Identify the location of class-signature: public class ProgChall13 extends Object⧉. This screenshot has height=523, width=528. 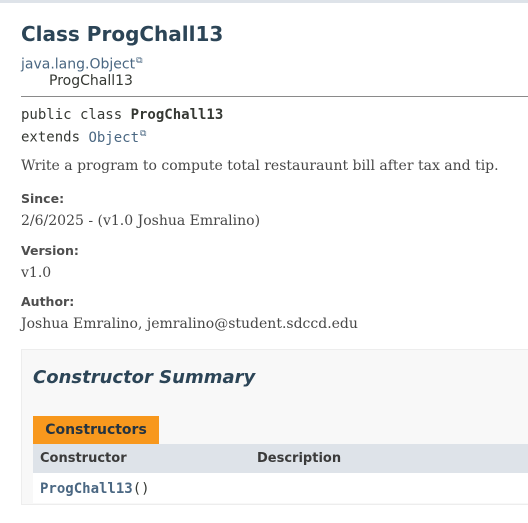
(122, 127).